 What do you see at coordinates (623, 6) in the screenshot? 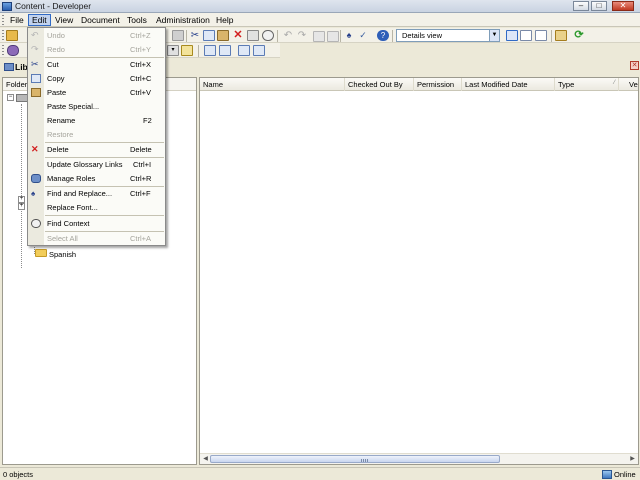
I see `close-button: ✕` at bounding box center [623, 6].